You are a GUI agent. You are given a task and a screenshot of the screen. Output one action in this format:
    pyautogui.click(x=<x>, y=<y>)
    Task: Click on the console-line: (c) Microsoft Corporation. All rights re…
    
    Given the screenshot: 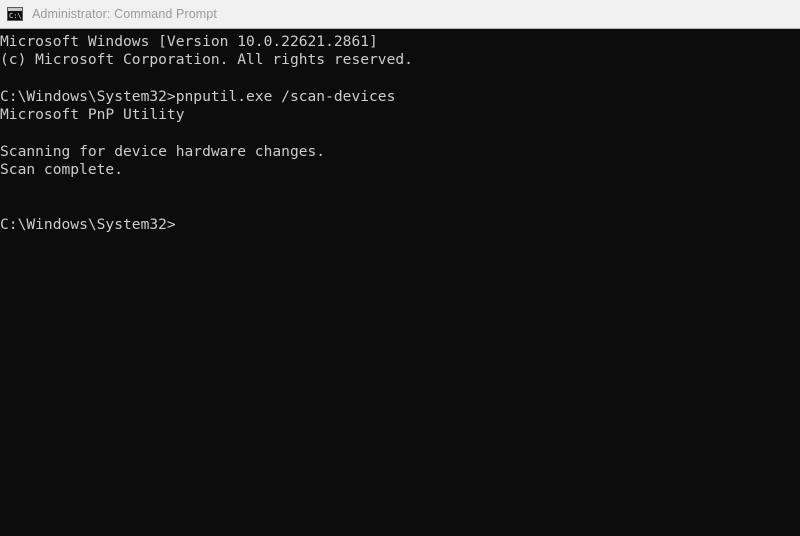 What is the action you would take?
    pyautogui.click(x=206, y=60)
    